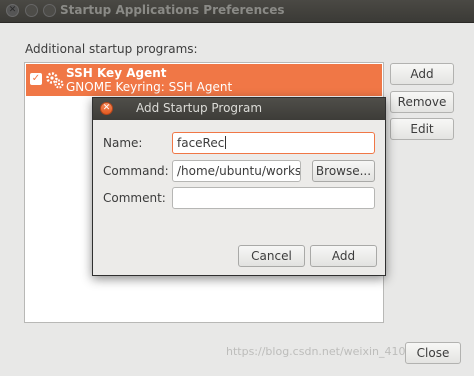 The height and width of the screenshot is (376, 474). What do you see at coordinates (271, 256) in the screenshot?
I see `cancel-button: Cancel` at bounding box center [271, 256].